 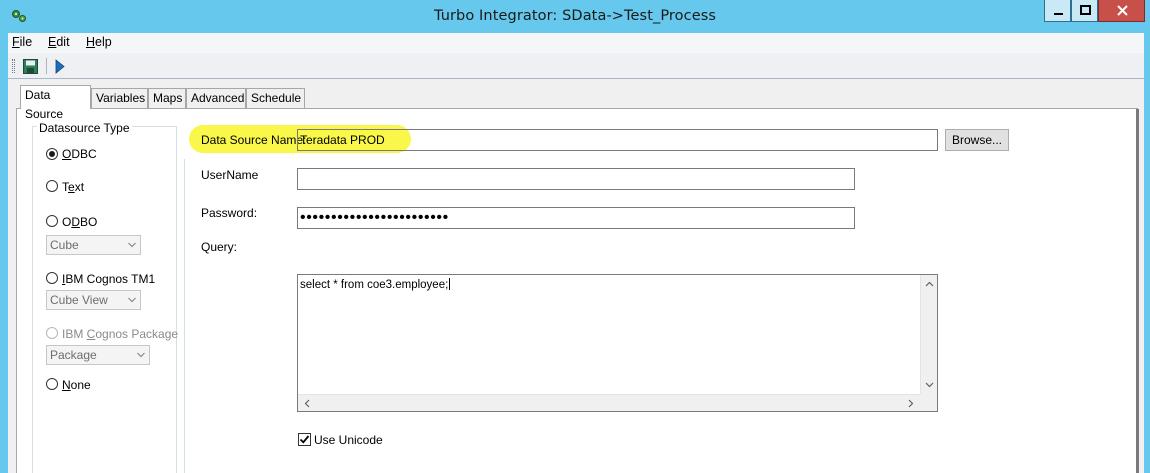 What do you see at coordinates (89, 222) in the screenshot?
I see `odbo-rest: BO` at bounding box center [89, 222].